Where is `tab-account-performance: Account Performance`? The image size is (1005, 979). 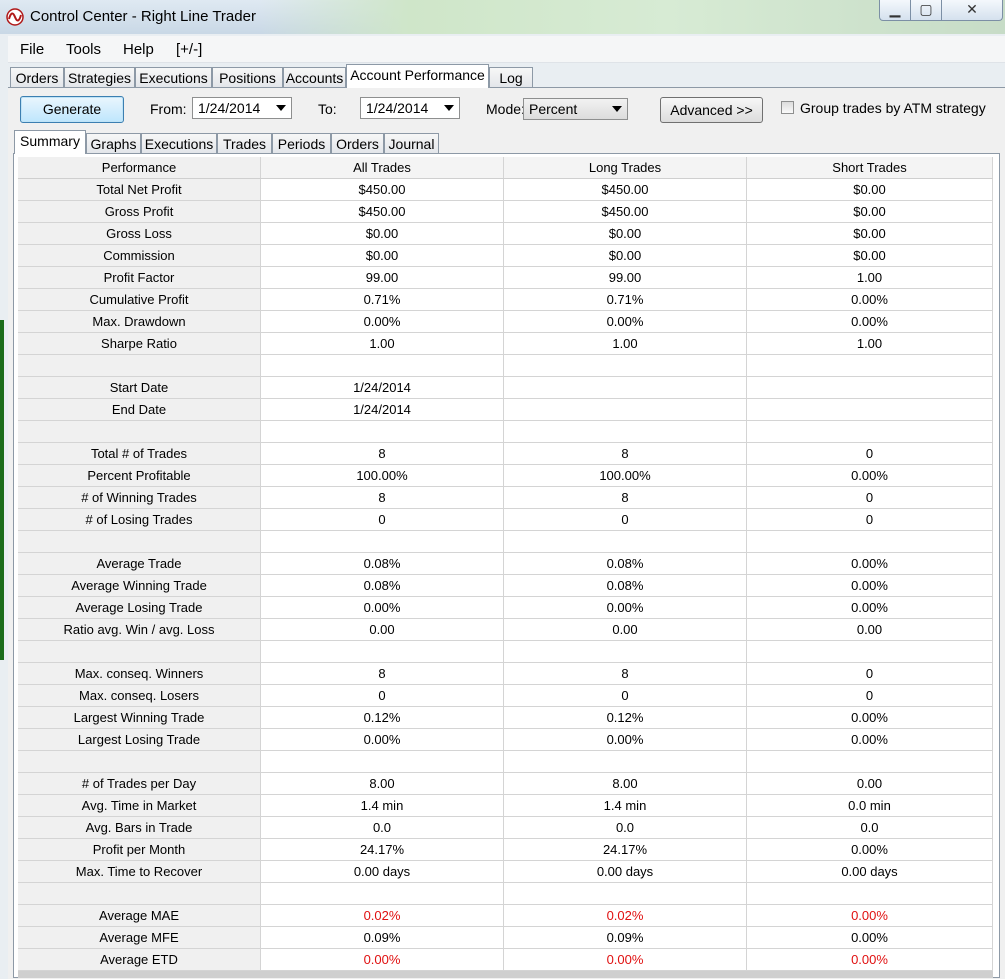 tab-account-performance: Account Performance is located at coordinates (417, 76).